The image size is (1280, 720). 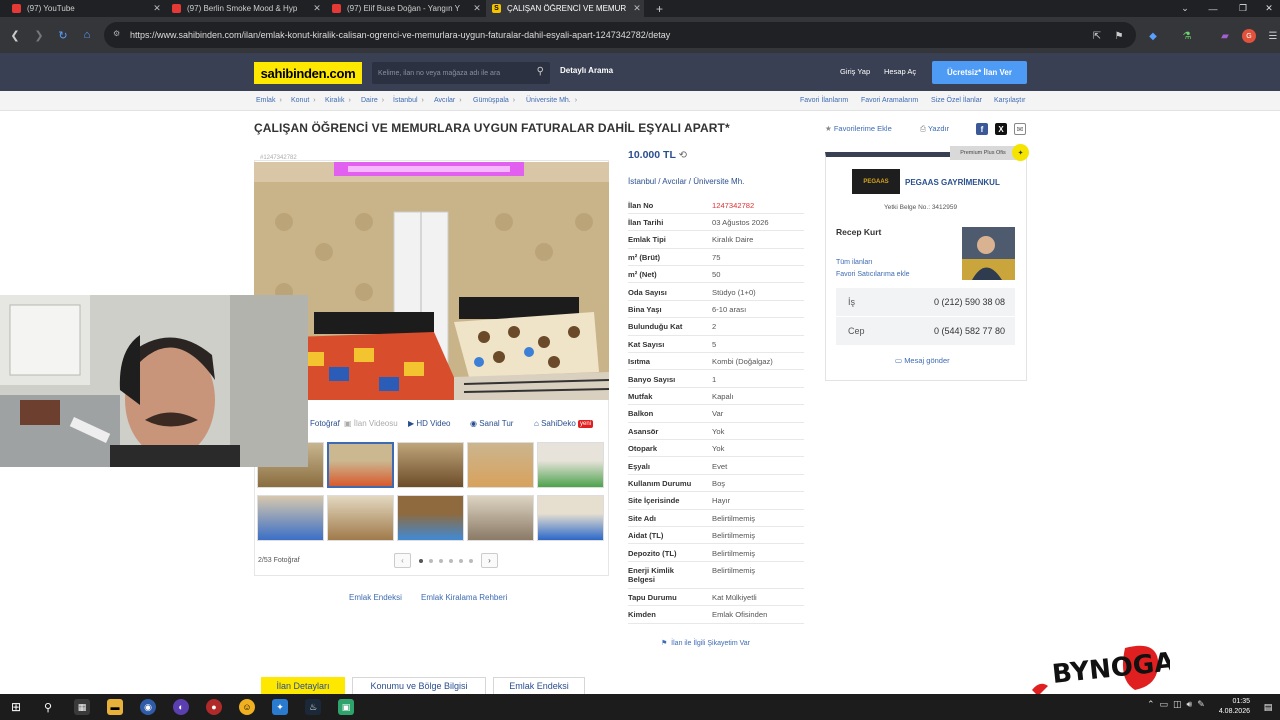 I want to click on tab-photo: Fotoğraf, so click(x=325, y=423).